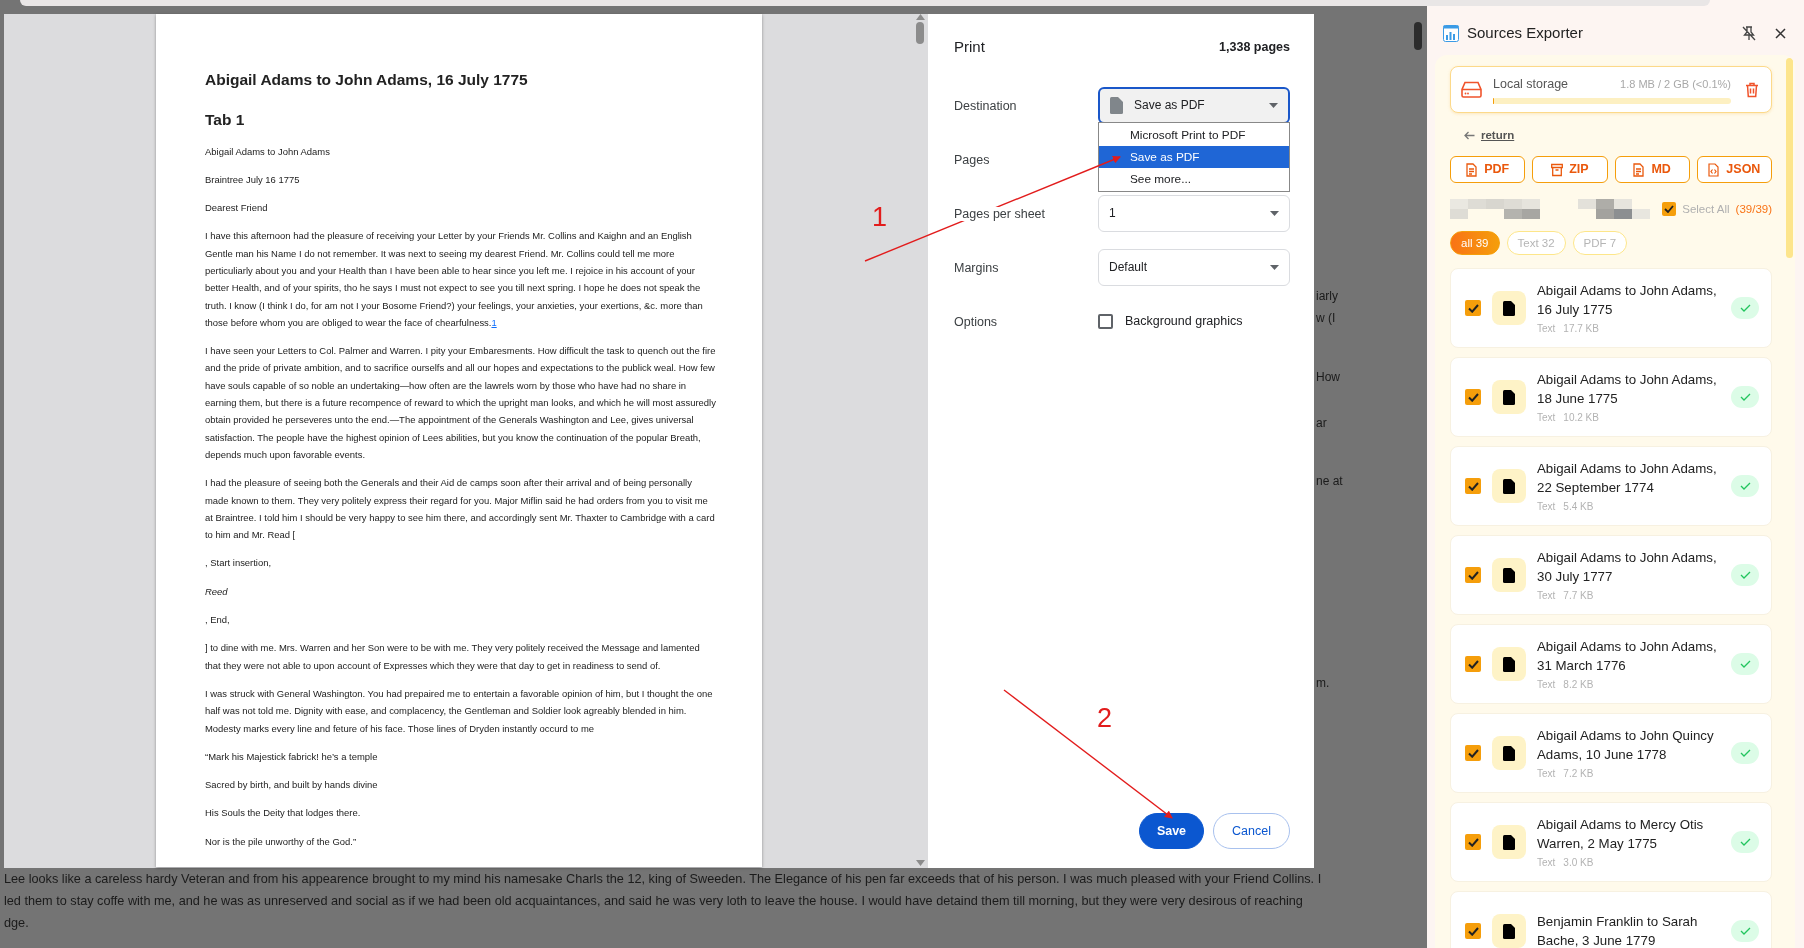 Image resolution: width=1804 pixels, height=948 pixels. Describe the element at coordinates (663, 879) in the screenshot. I see `text-line: Lee looks like a careless hardy Veteran and from his appearence brought to my mind his namesake Charls the 12, king of Sweeden. The Elegance of his pen far exceeds that of his person. I was much pleased with your Friend Collins. I` at that location.